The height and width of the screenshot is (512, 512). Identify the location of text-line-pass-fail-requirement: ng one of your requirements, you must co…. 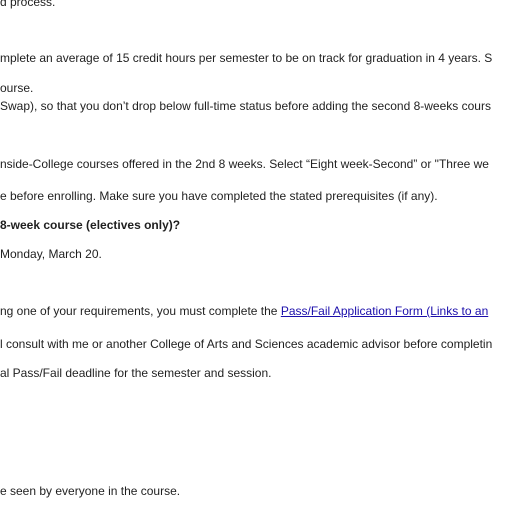
(244, 311).